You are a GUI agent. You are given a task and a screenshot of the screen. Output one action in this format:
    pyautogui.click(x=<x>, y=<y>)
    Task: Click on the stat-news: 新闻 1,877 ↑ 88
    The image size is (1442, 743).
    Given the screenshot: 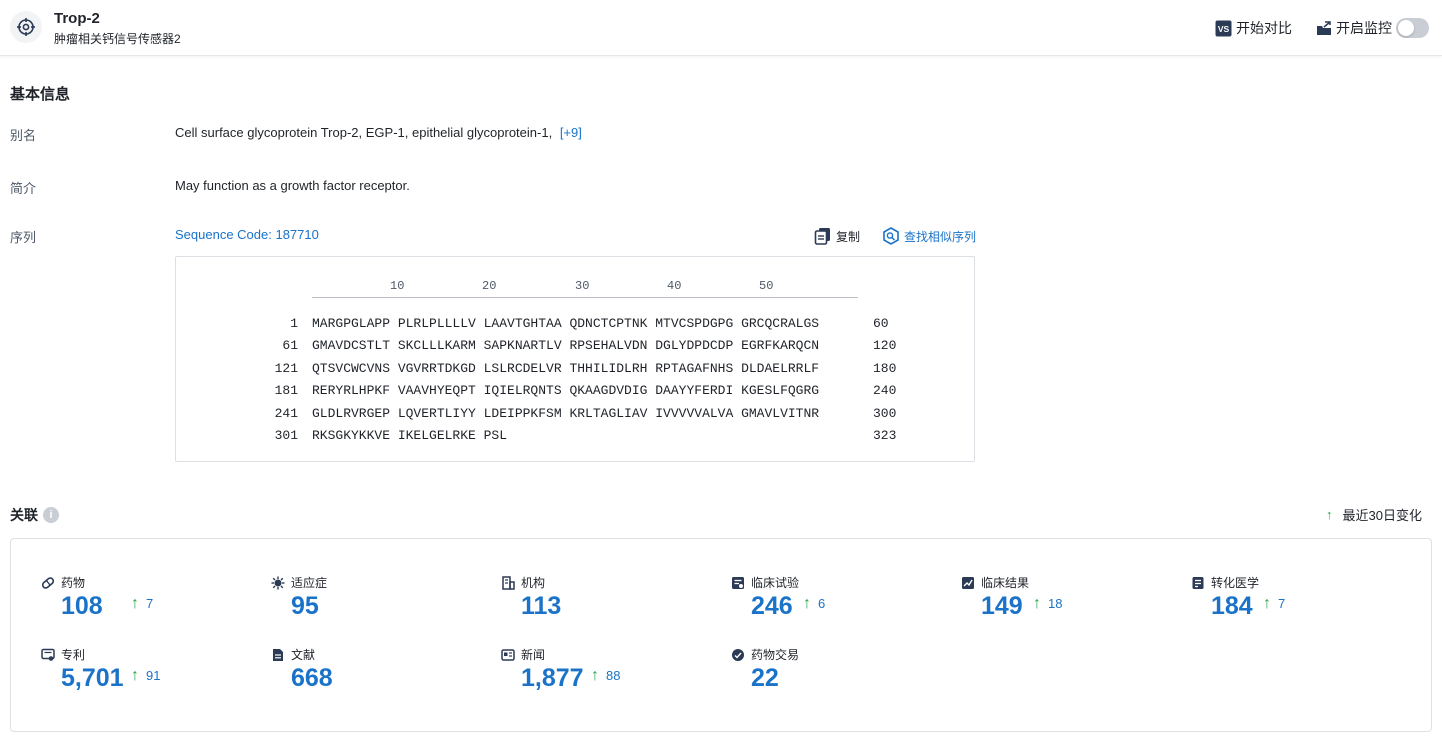 What is the action you would take?
    pyautogui.click(x=581, y=676)
    